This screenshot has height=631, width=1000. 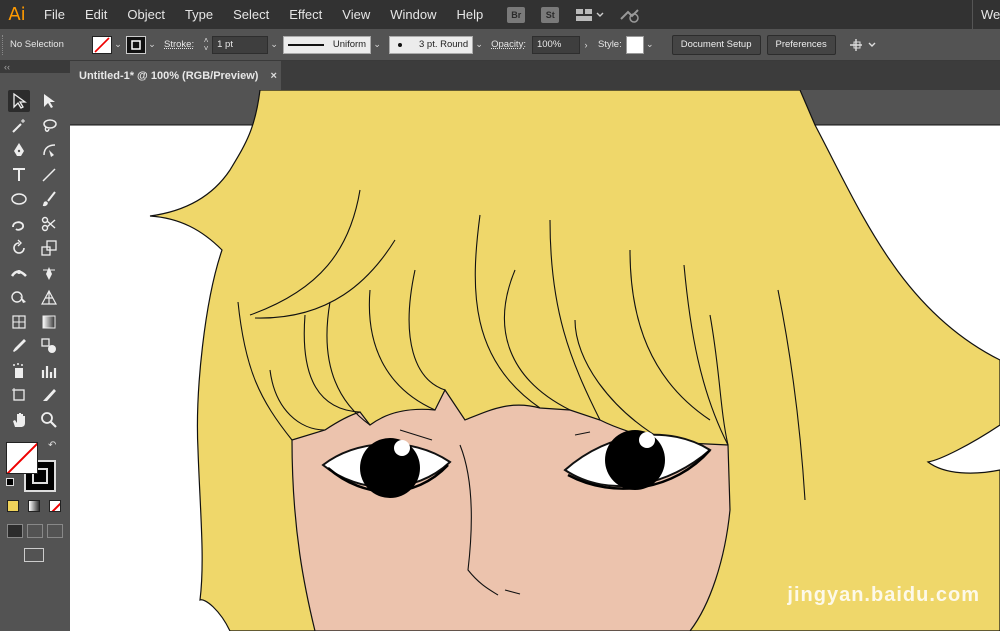 I want to click on menu-help: Help, so click(x=469, y=14).